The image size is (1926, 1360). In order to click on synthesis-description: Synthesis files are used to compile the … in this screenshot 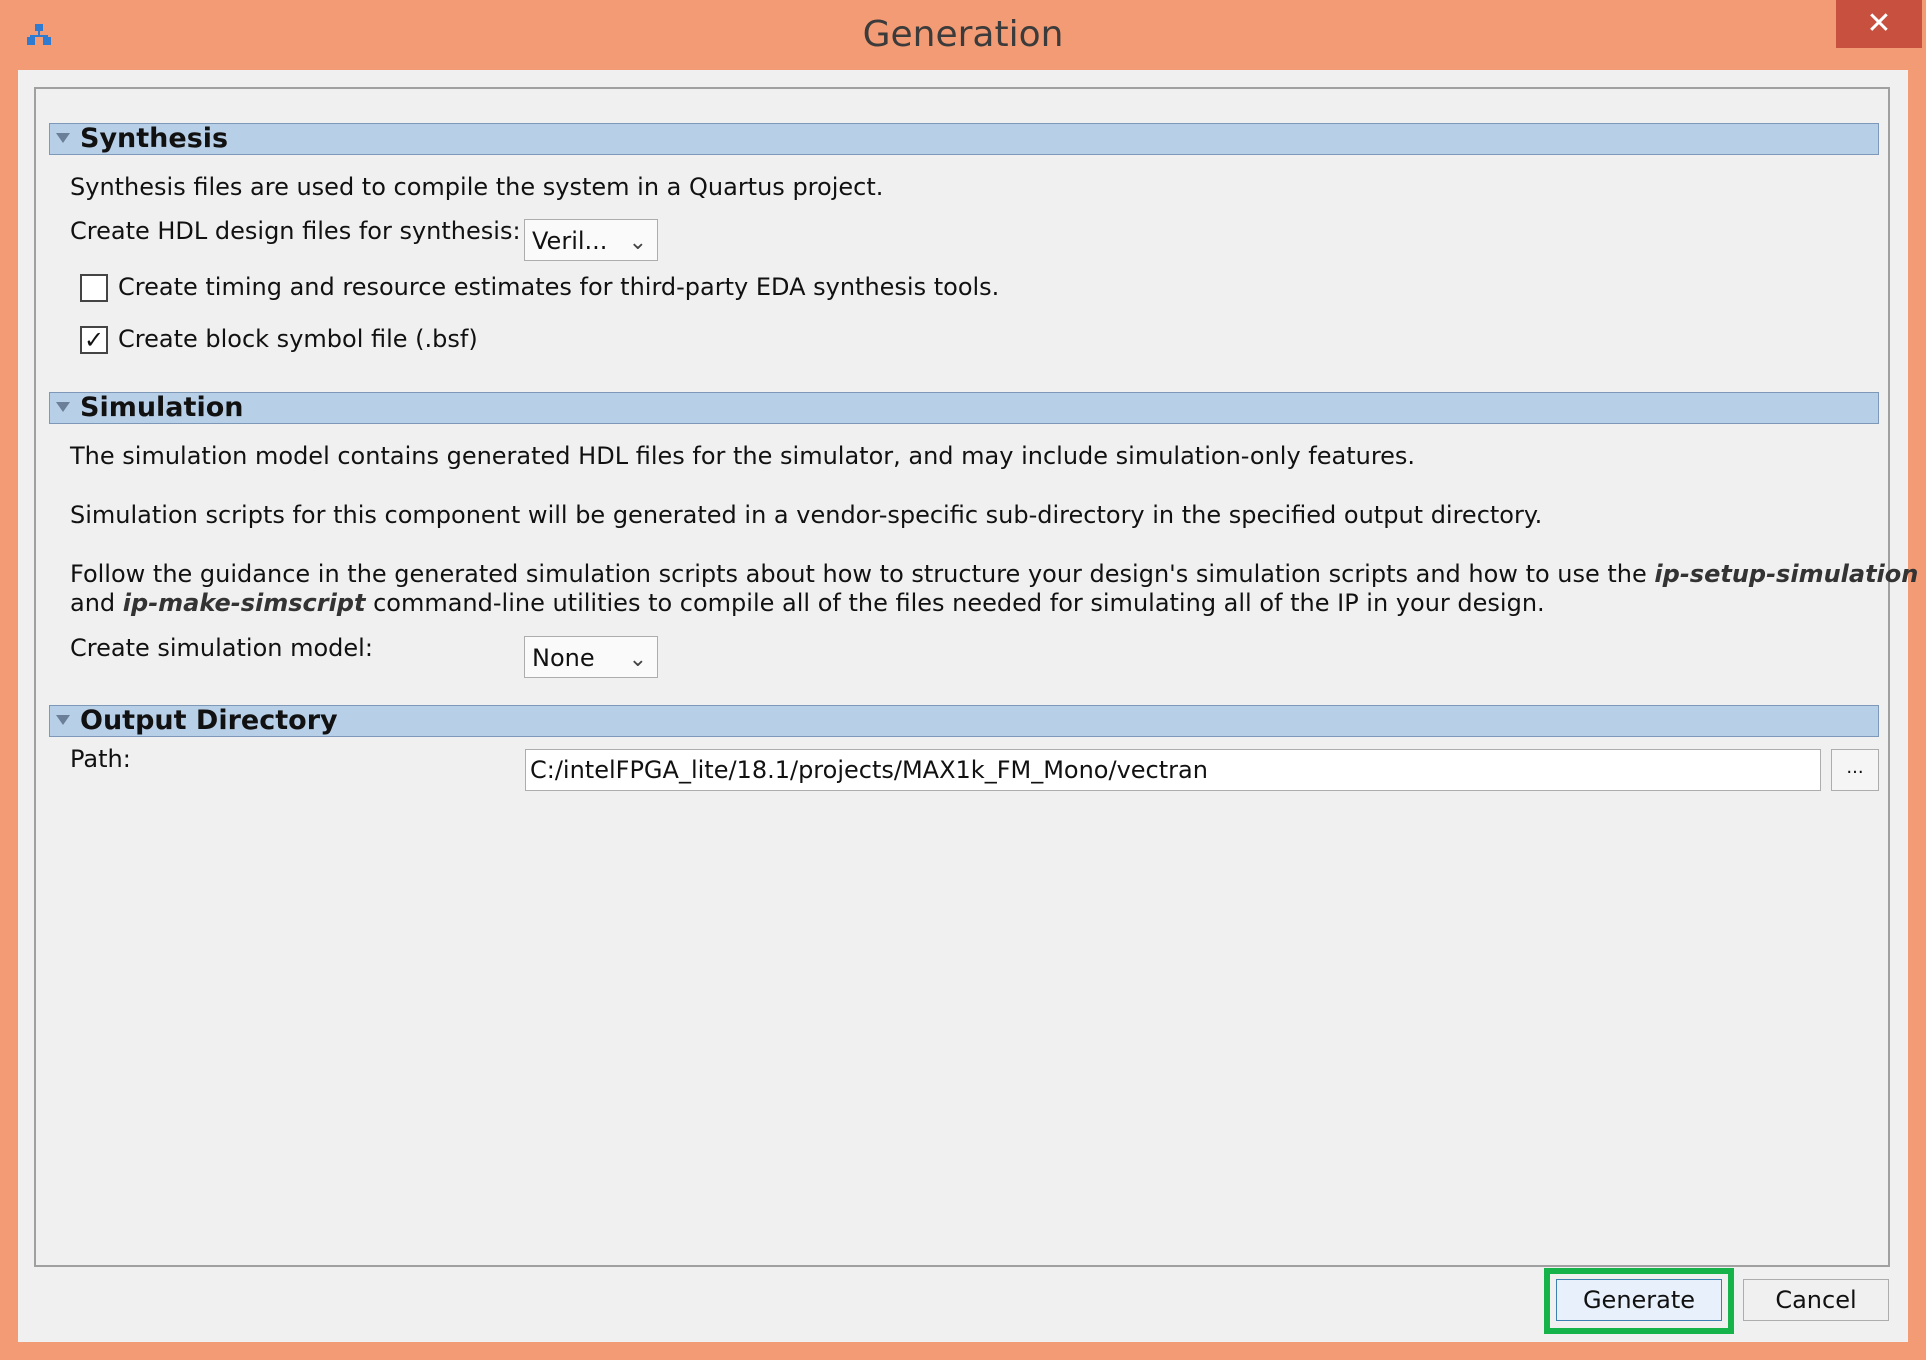, I will do `click(477, 187)`.